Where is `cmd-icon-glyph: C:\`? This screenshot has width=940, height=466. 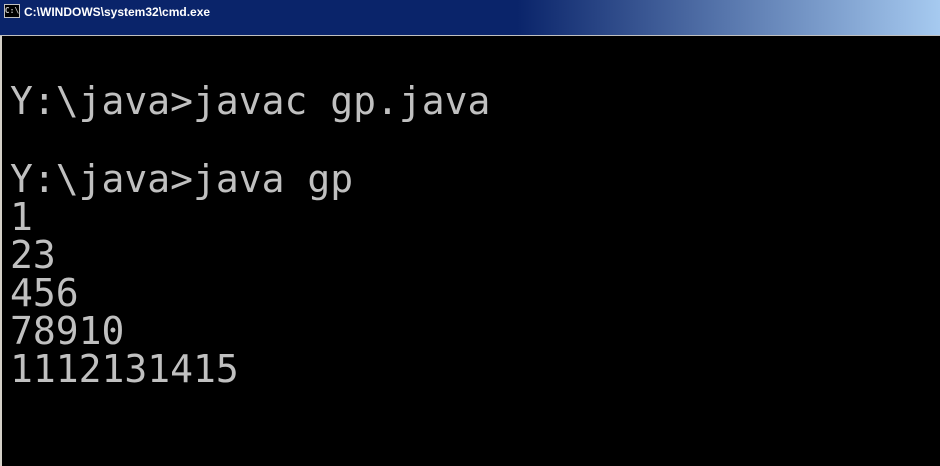 cmd-icon-glyph: C:\ is located at coordinates (12, 10).